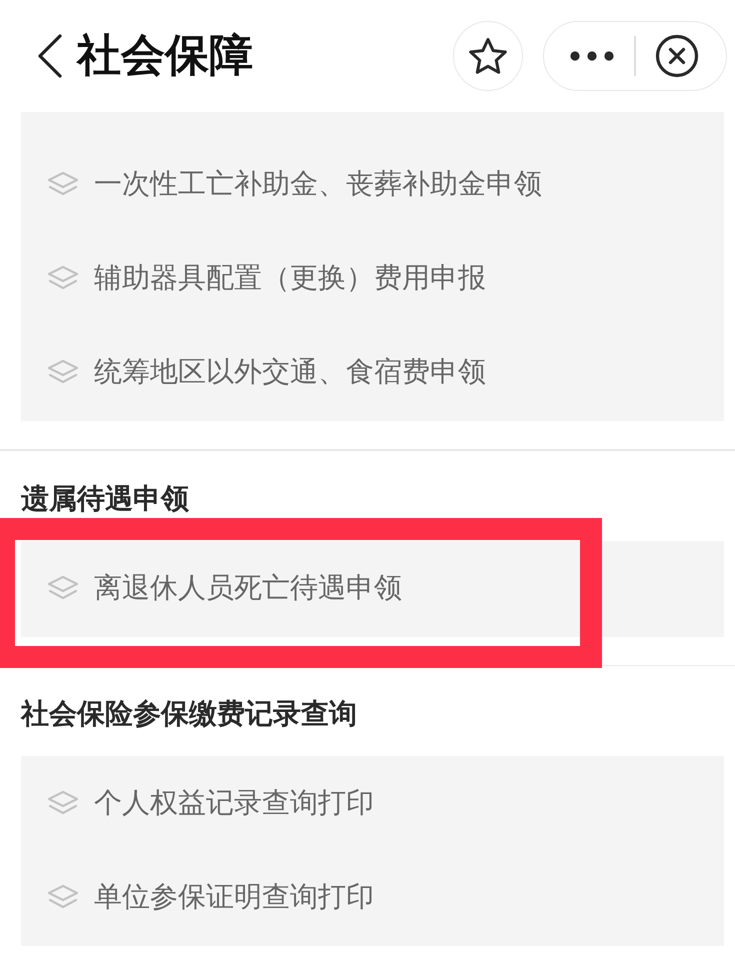 This screenshot has height=958, width=735. I want to click on more-icon, so click(592, 56).